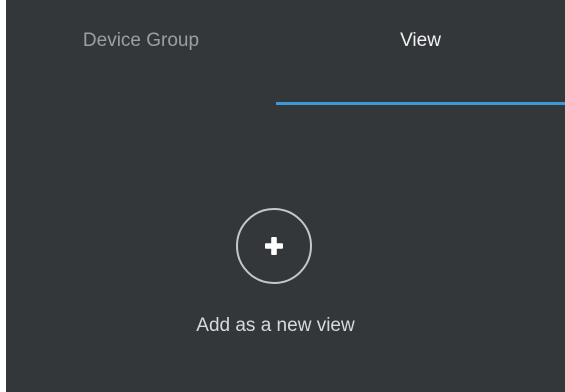 This screenshot has height=392, width=565. What do you see at coordinates (275, 325) in the screenshot?
I see `add-view-label: Add as a new view` at bounding box center [275, 325].